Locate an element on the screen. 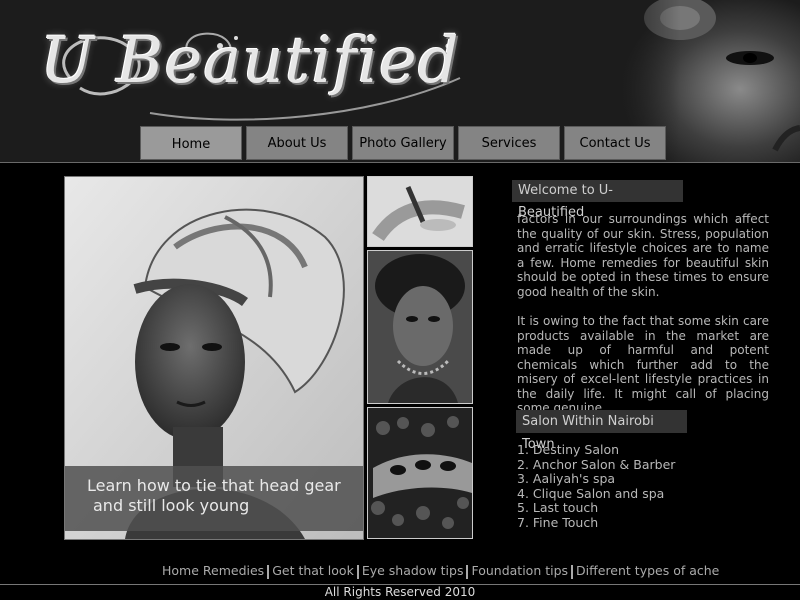 The height and width of the screenshot is (600, 800). list-item: 7. Fine Touch is located at coordinates (558, 522).